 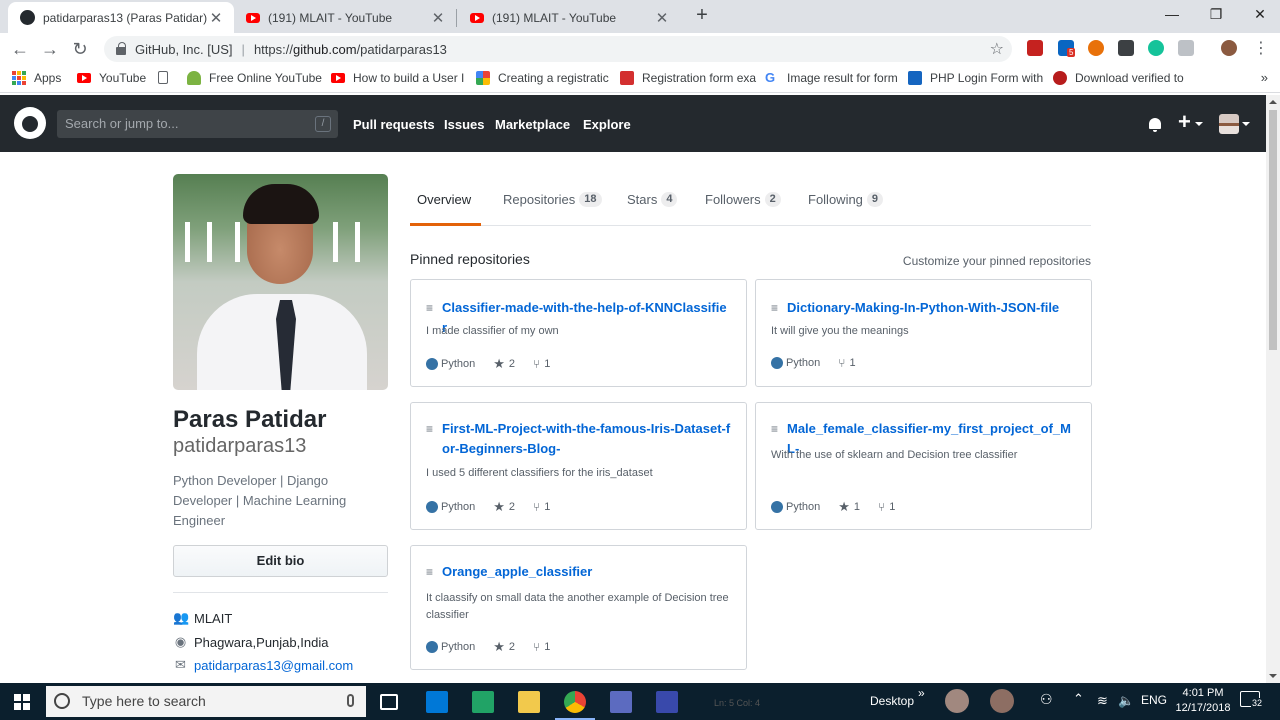 What do you see at coordinates (1184, 122) in the screenshot?
I see `create-new-plus-icon: +` at bounding box center [1184, 122].